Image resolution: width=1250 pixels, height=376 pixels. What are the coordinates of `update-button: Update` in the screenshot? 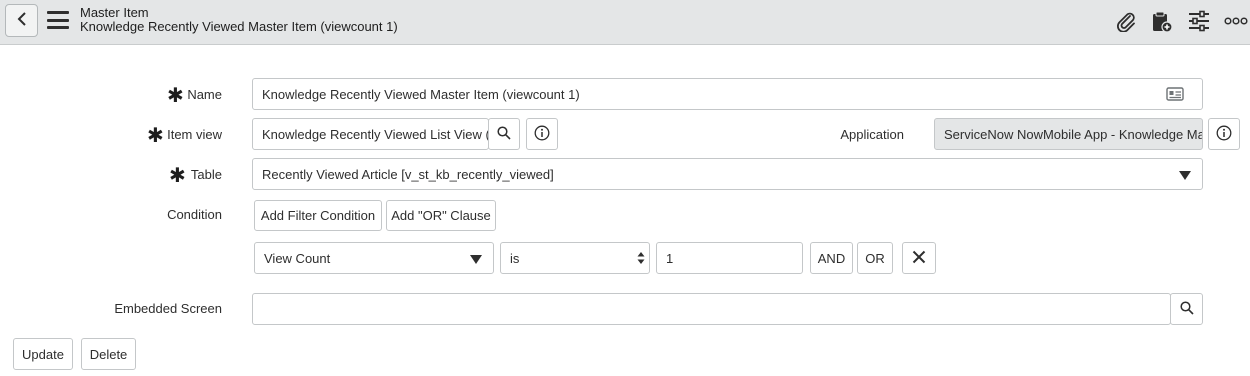 It's located at (43, 354).